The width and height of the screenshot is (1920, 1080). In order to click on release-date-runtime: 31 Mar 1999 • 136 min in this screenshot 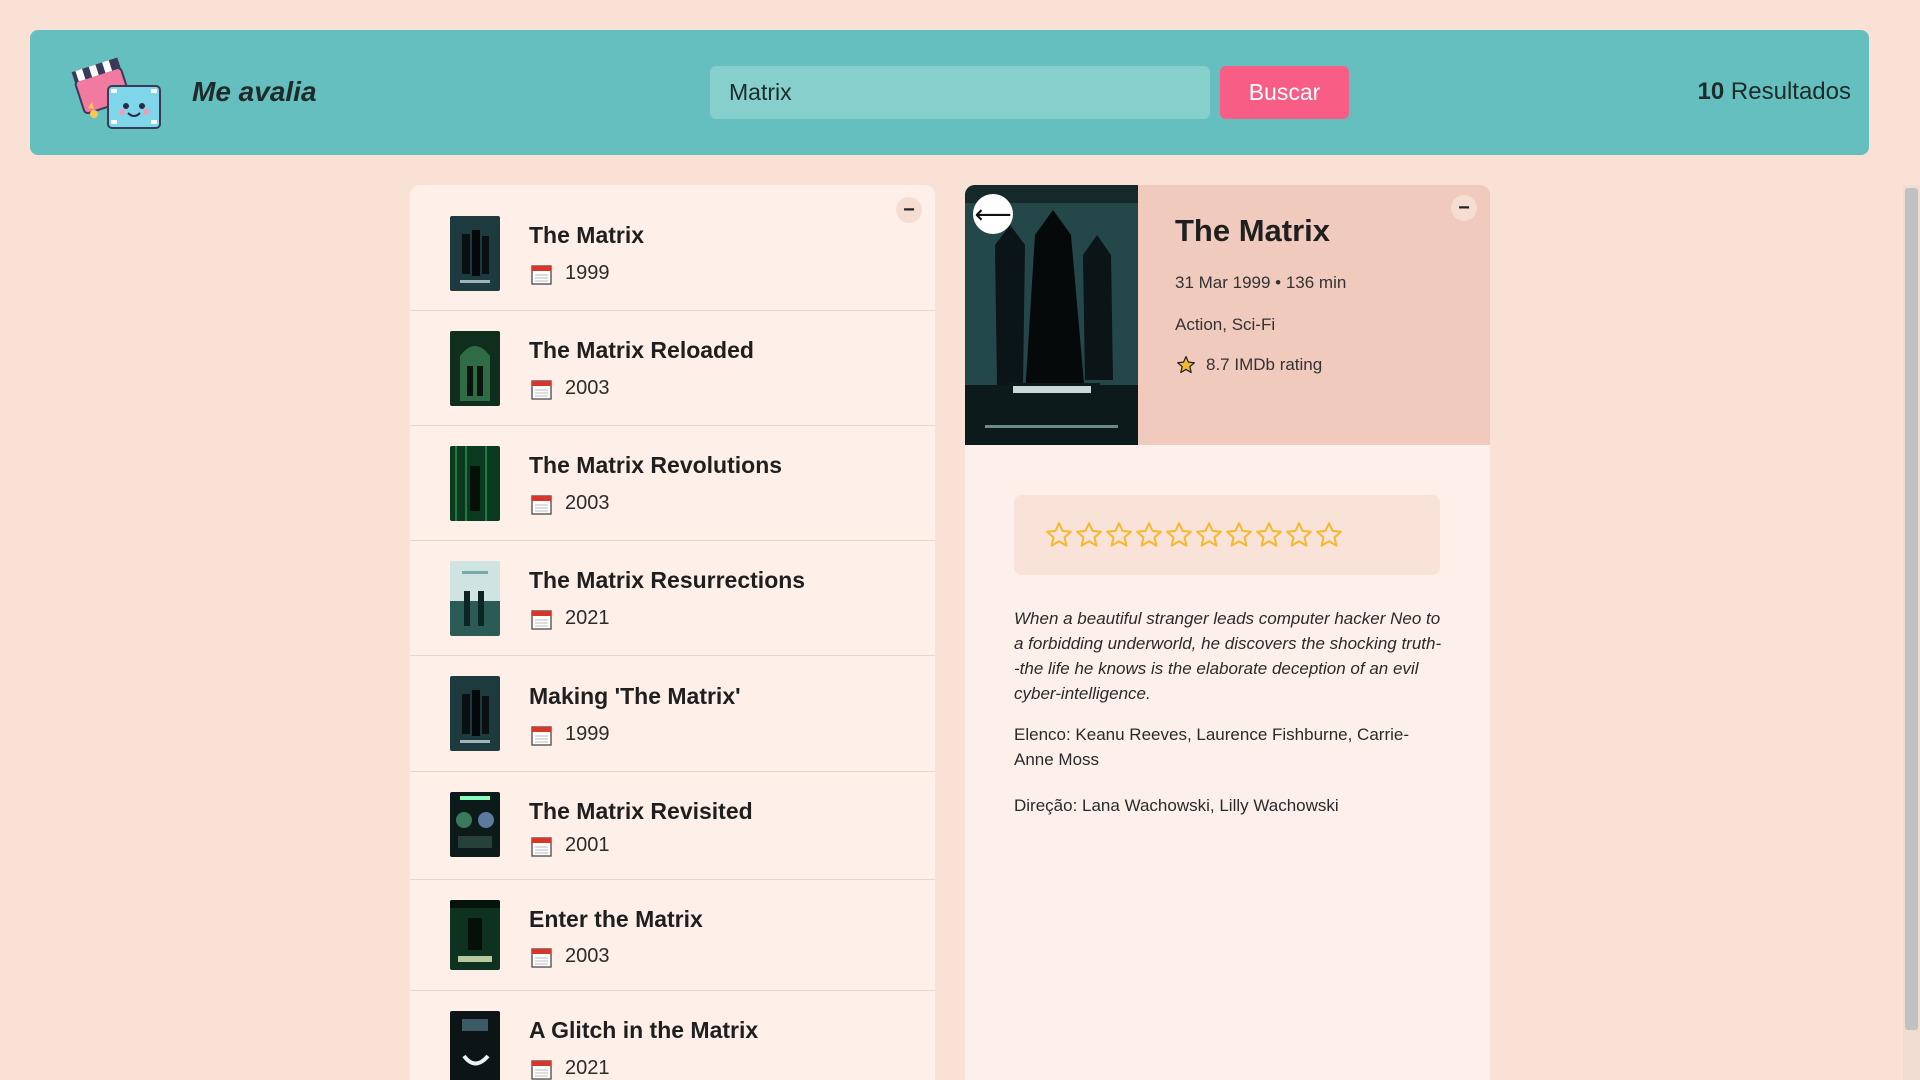, I will do `click(1261, 282)`.